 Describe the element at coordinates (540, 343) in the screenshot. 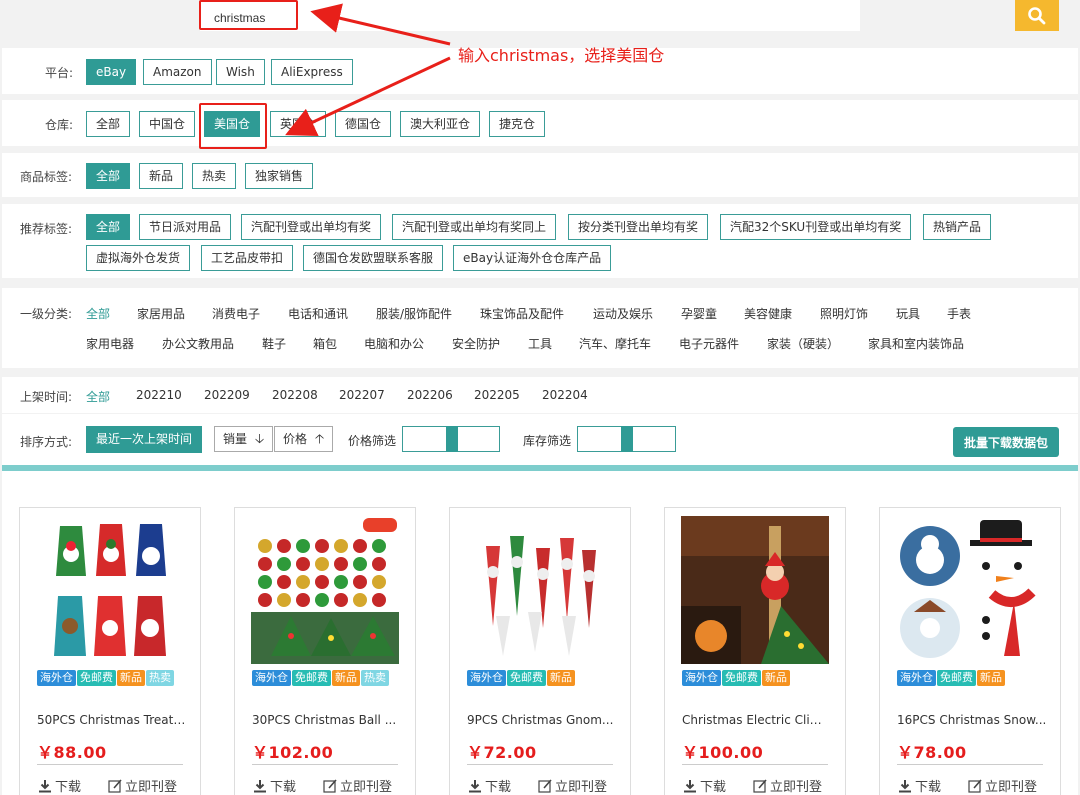

I see `category-tools: 工具` at that location.